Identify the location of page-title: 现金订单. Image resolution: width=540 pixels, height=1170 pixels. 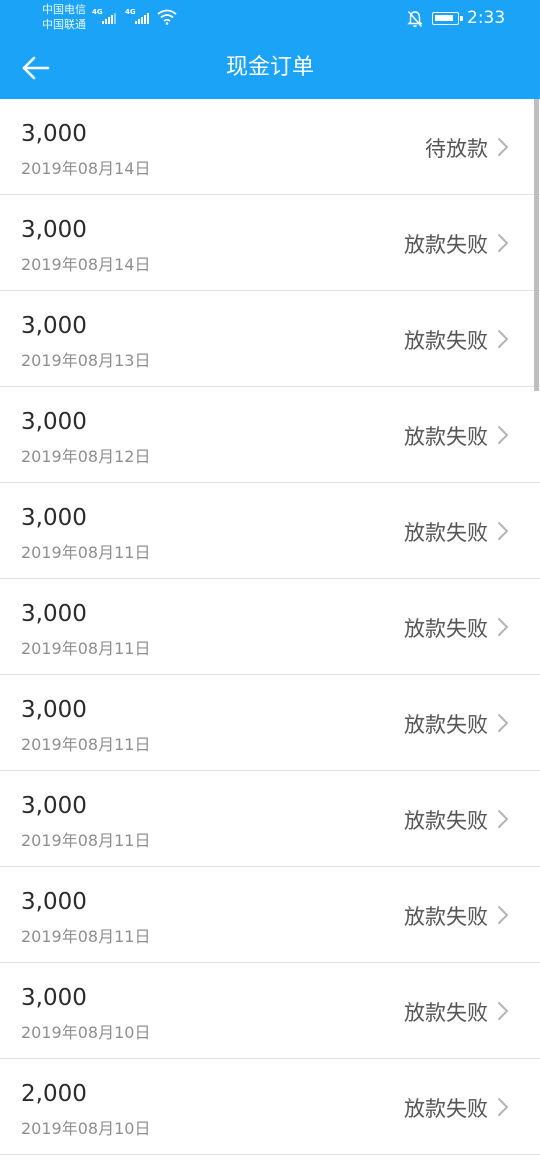
(269, 67).